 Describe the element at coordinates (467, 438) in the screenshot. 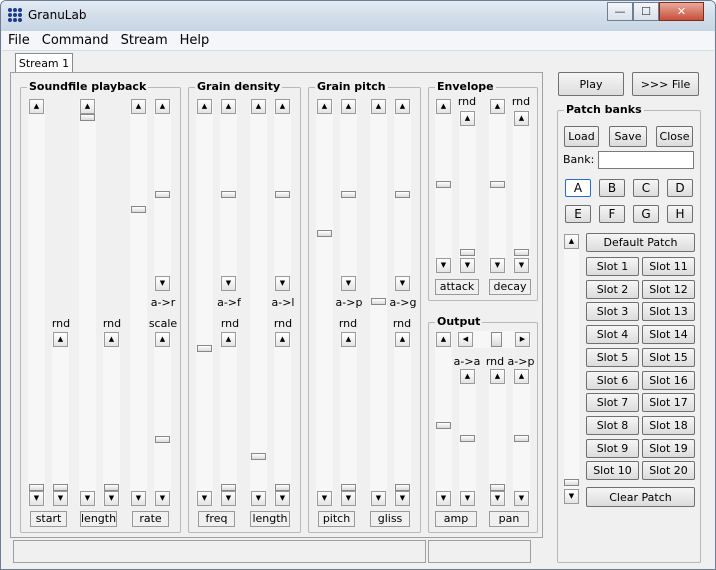

I see `amp-a-a-slider-thumb` at that location.